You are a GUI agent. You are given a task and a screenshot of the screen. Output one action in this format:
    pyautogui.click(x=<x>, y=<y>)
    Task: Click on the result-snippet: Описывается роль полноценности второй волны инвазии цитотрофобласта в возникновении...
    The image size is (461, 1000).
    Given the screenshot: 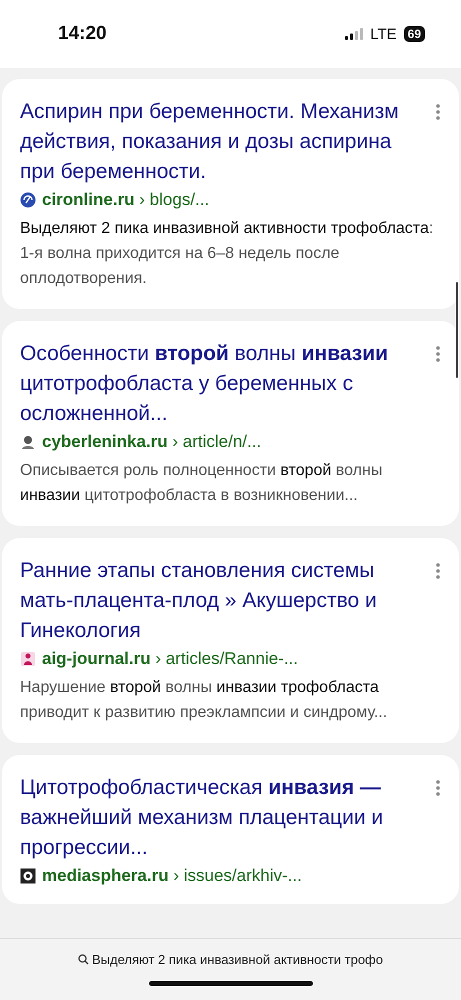 What is the action you would take?
    pyautogui.click(x=202, y=483)
    